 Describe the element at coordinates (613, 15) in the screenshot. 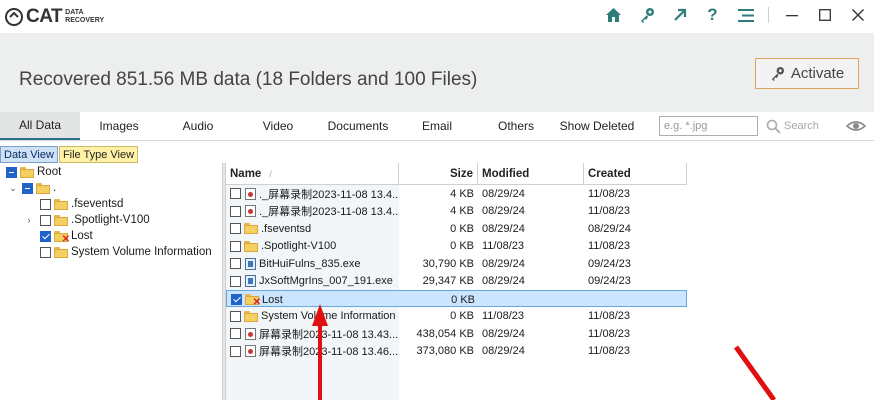

I see `home-icon` at that location.